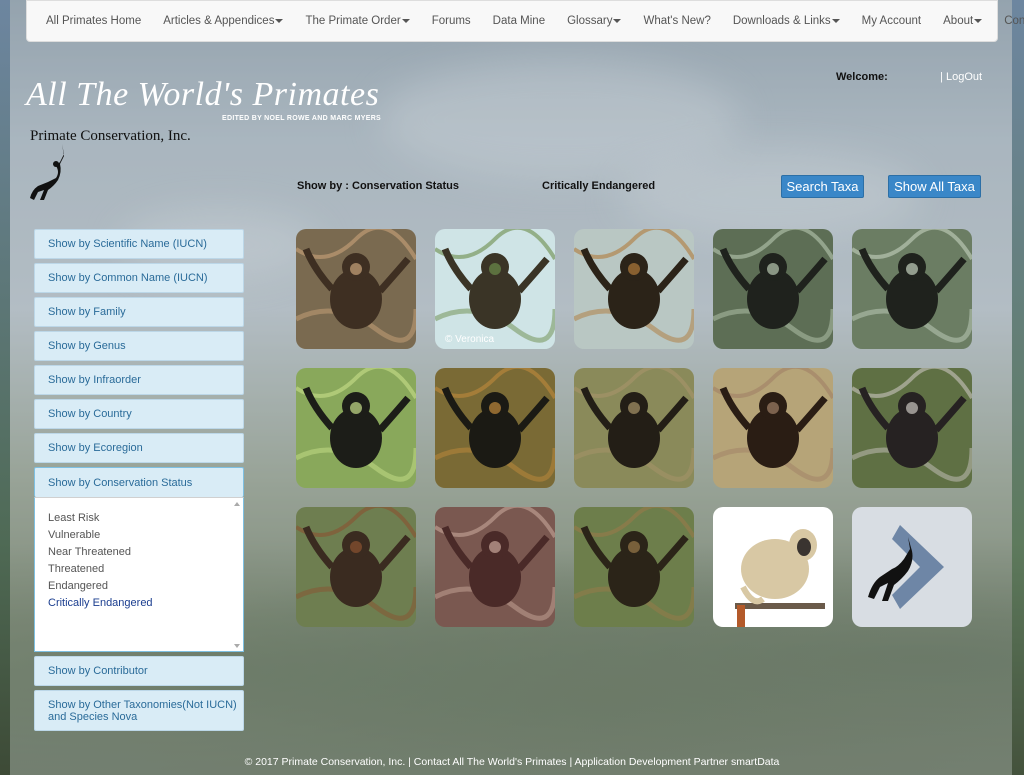  Describe the element at coordinates (219, 21) in the screenshot. I see `nav-item-label: Articles & Appendices` at that location.